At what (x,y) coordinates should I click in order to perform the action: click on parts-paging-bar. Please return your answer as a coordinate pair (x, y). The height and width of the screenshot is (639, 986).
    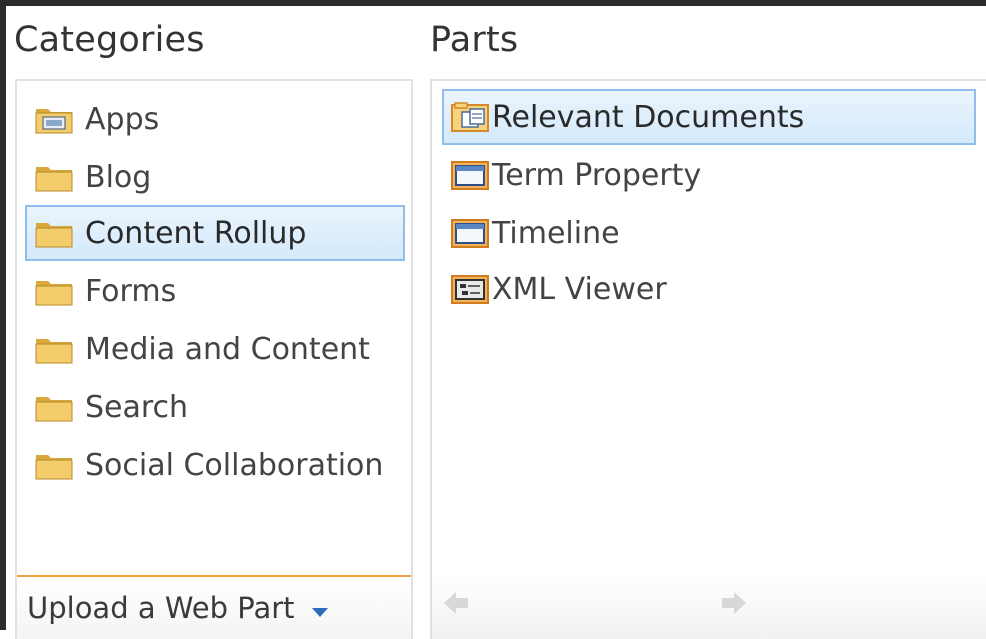
    Looking at the image, I should click on (709, 607).